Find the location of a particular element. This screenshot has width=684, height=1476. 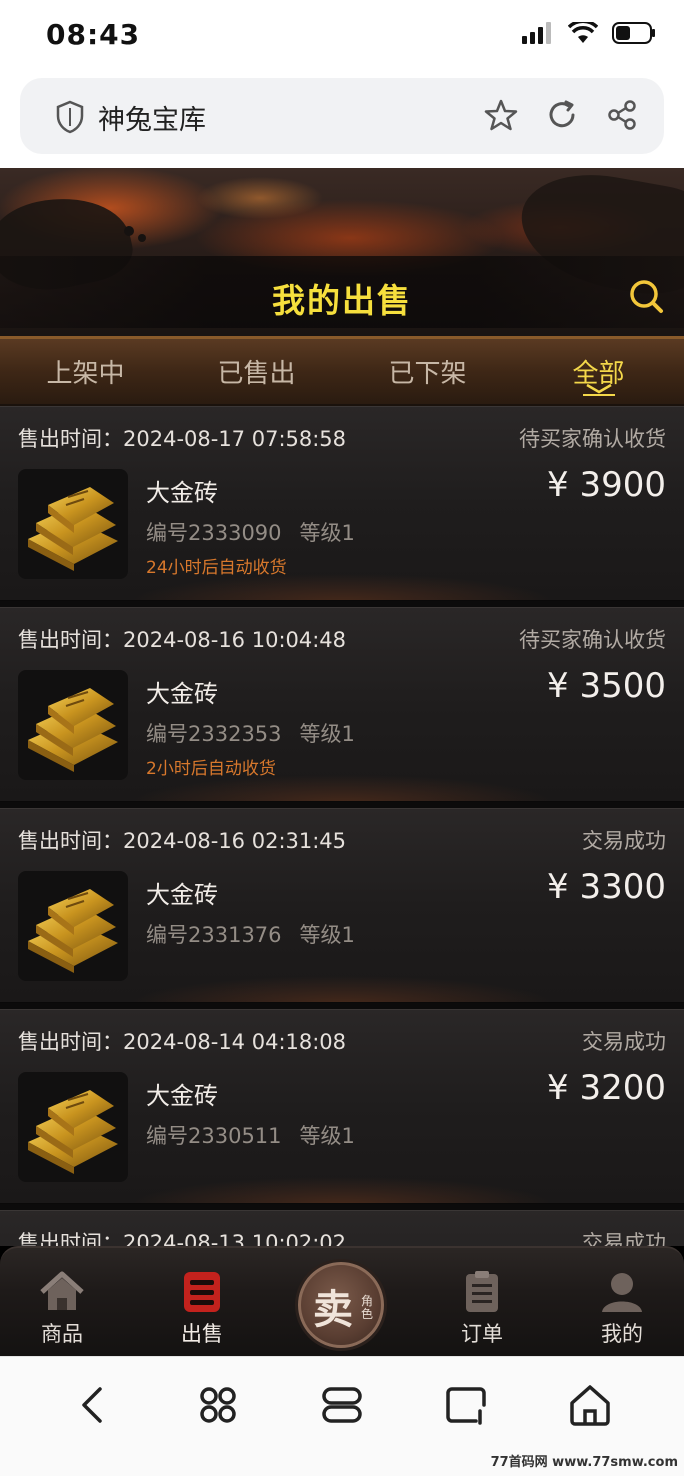

item-serial: 编号2332353 is located at coordinates (214, 734).